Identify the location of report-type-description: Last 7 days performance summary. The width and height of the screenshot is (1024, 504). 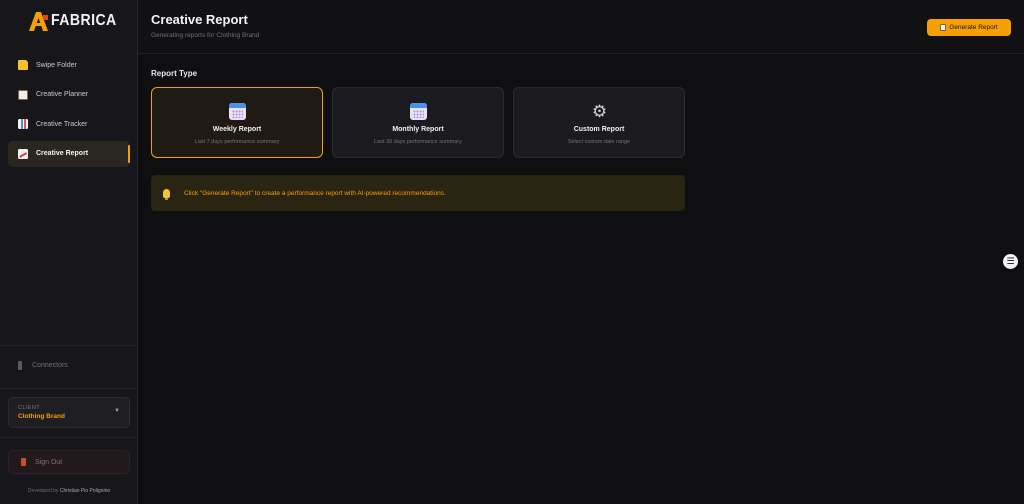
(237, 142).